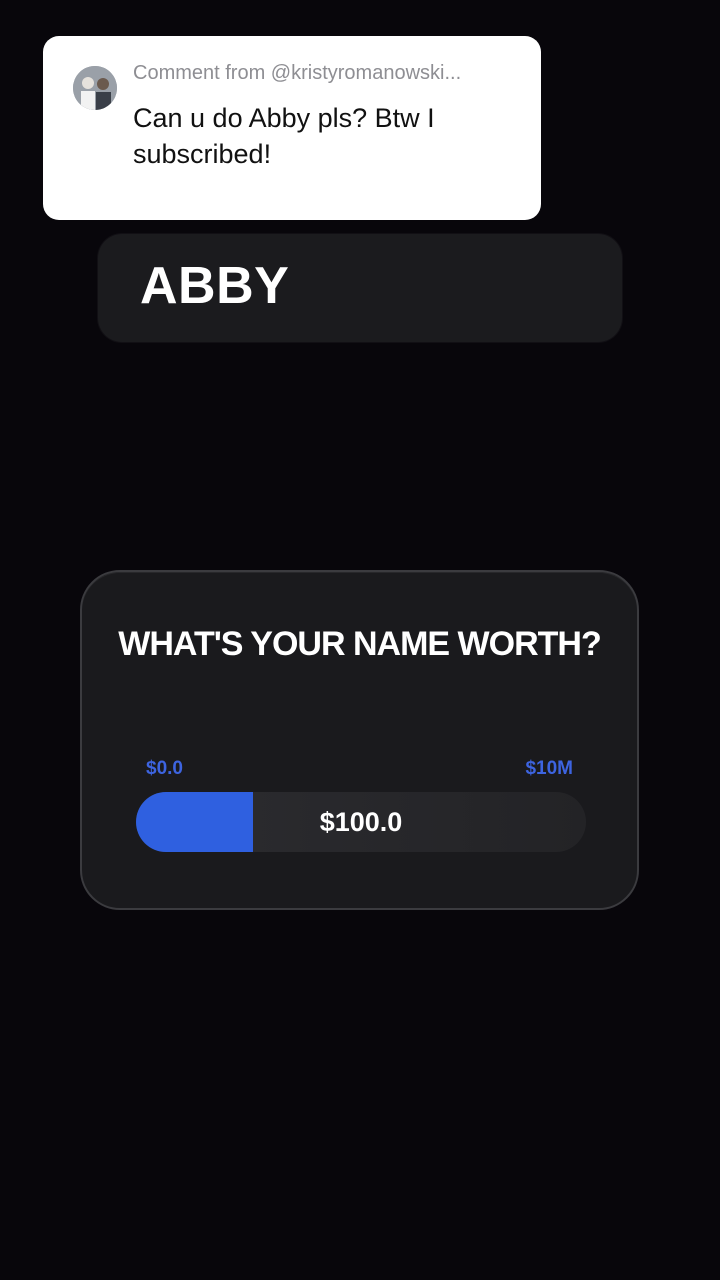 The height and width of the screenshot is (1280, 720). I want to click on name-display-card: ABBY, so click(360, 288).